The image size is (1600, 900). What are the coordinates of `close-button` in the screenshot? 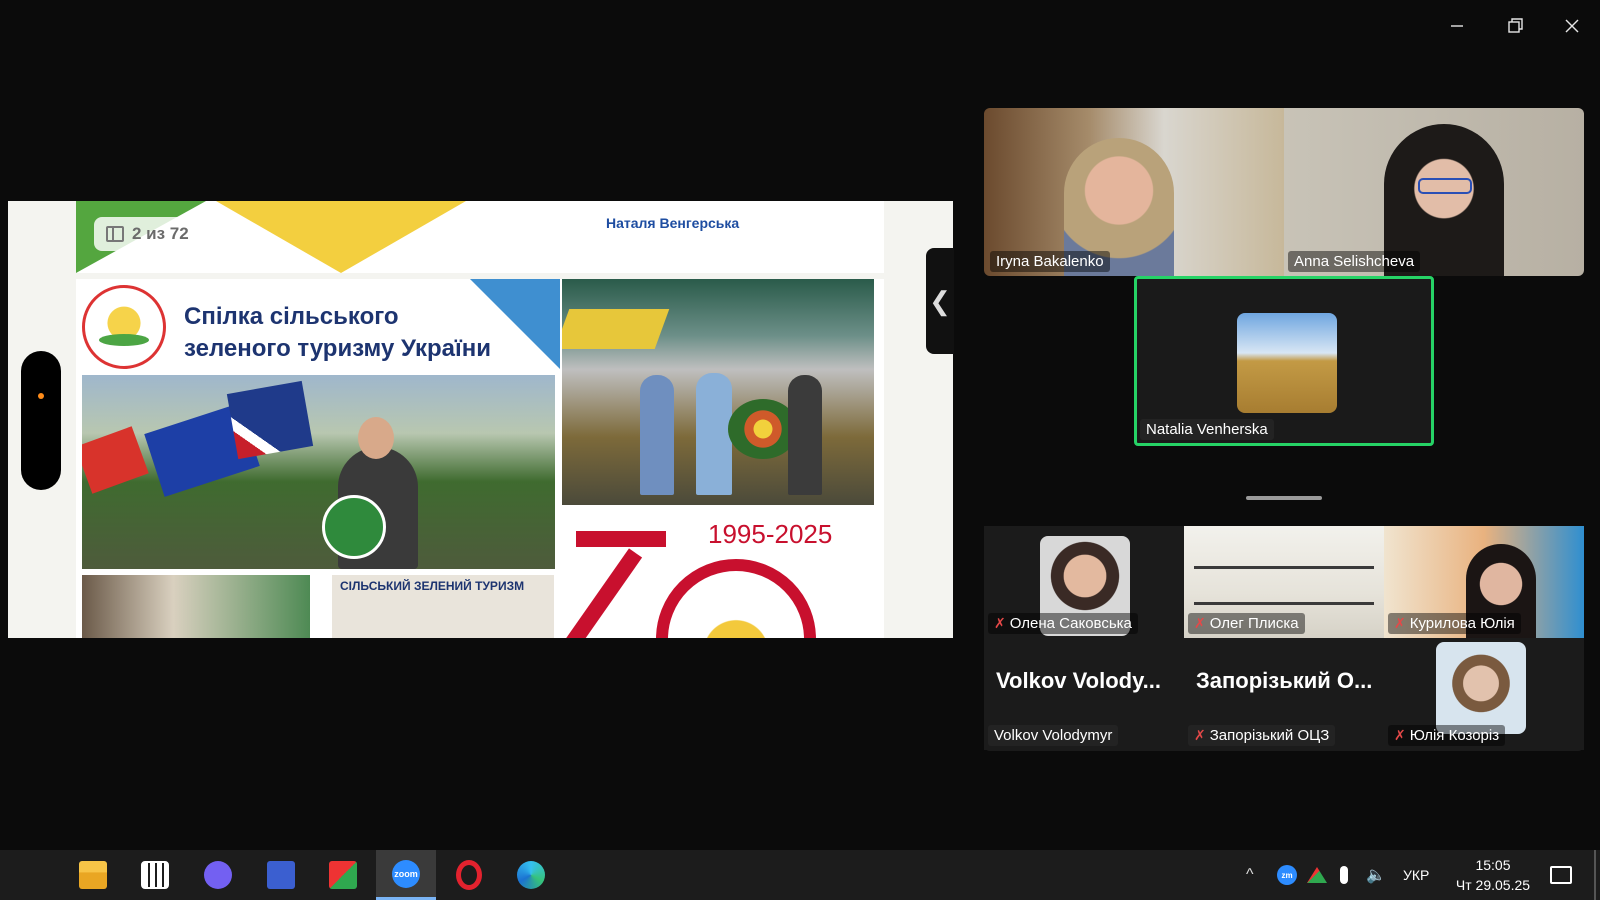 It's located at (1572, 26).